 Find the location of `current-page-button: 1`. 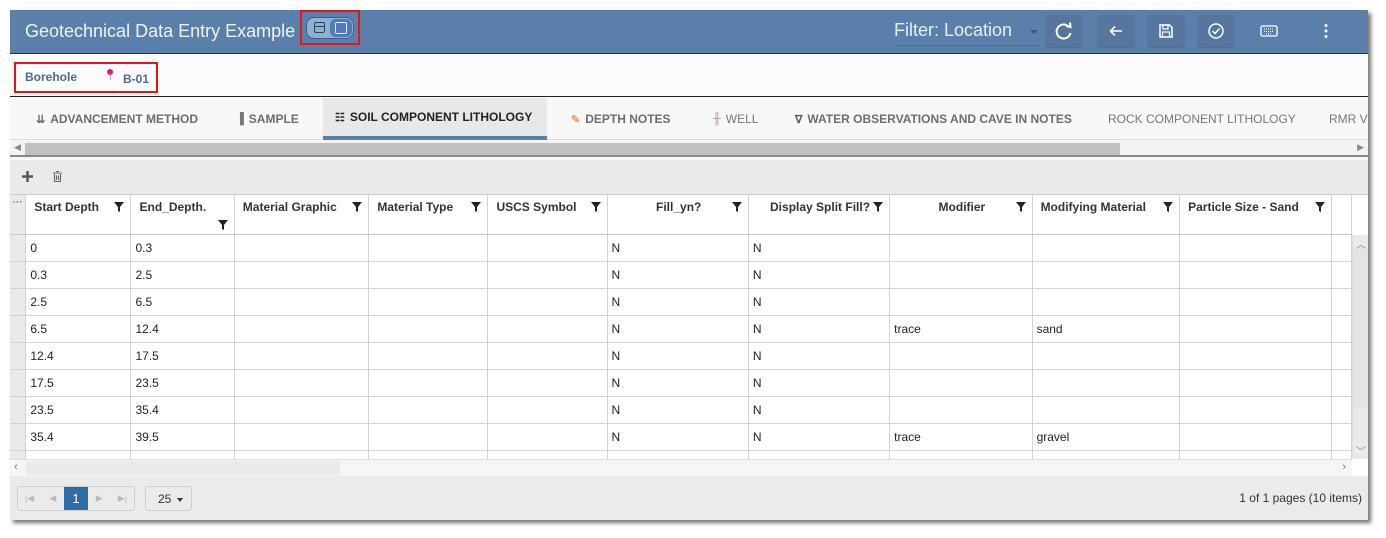

current-page-button: 1 is located at coordinates (76, 498).